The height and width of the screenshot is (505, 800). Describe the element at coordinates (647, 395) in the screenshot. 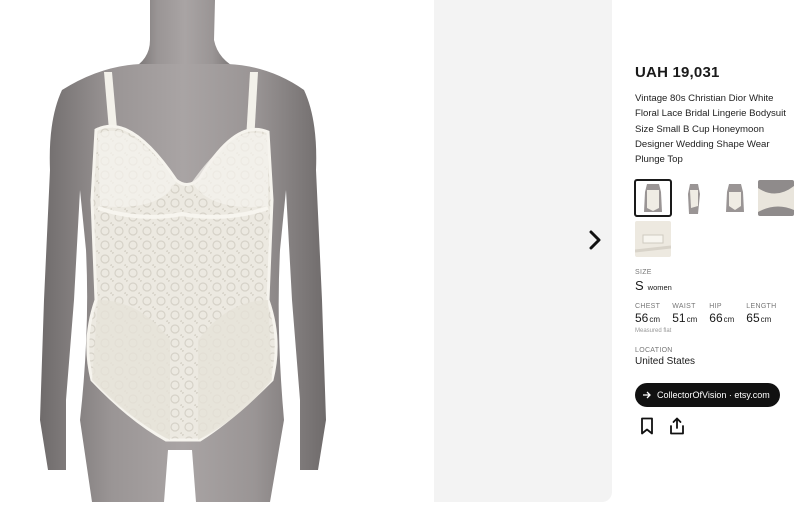

I see `arrow-right-icon` at that location.